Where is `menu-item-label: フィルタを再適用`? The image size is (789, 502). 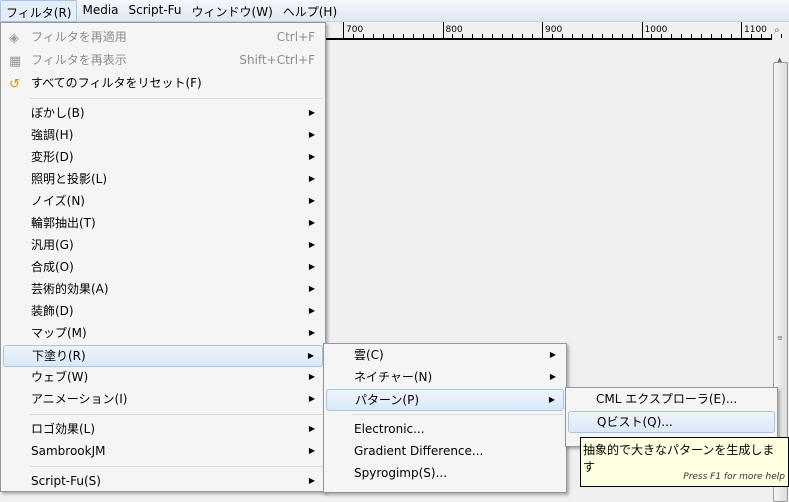
menu-item-label: フィルタを再適用 is located at coordinates (79, 37).